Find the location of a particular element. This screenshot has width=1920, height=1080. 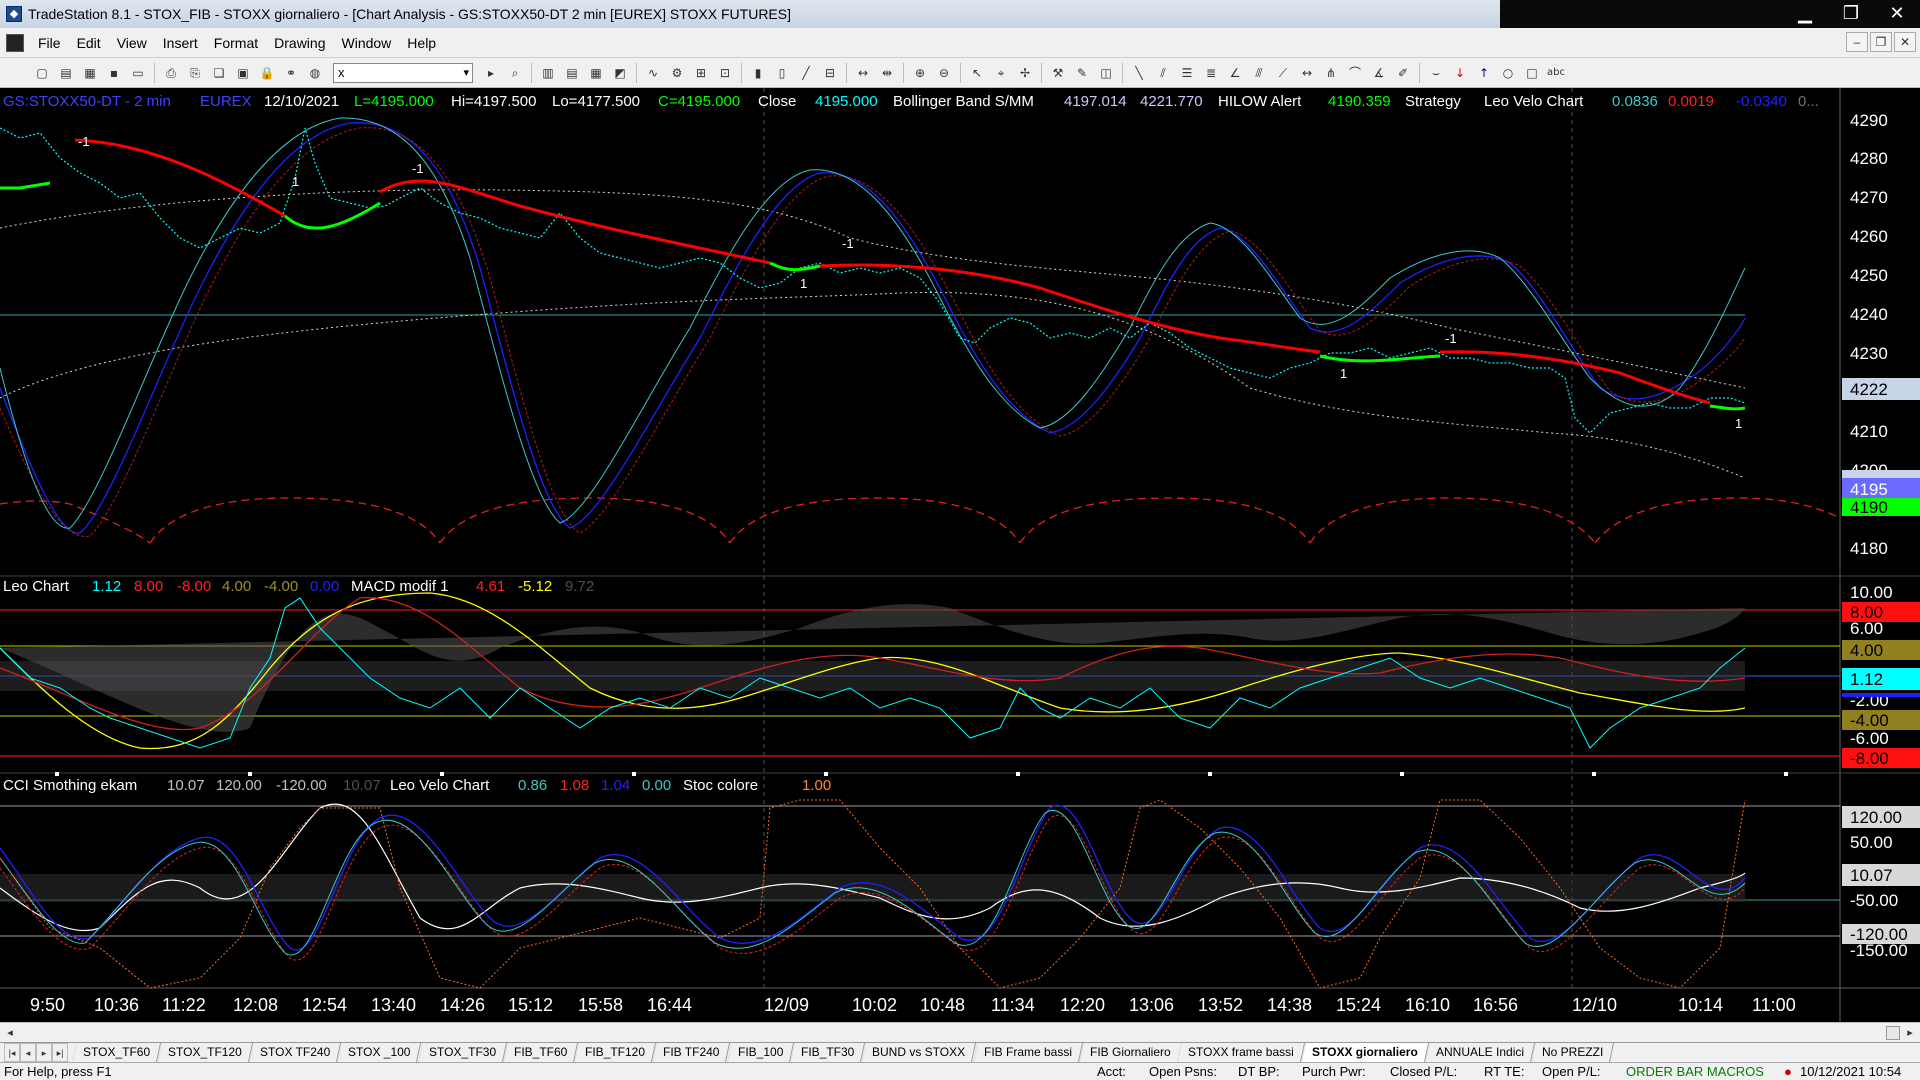

print-icon: ⎙ is located at coordinates (171, 73).